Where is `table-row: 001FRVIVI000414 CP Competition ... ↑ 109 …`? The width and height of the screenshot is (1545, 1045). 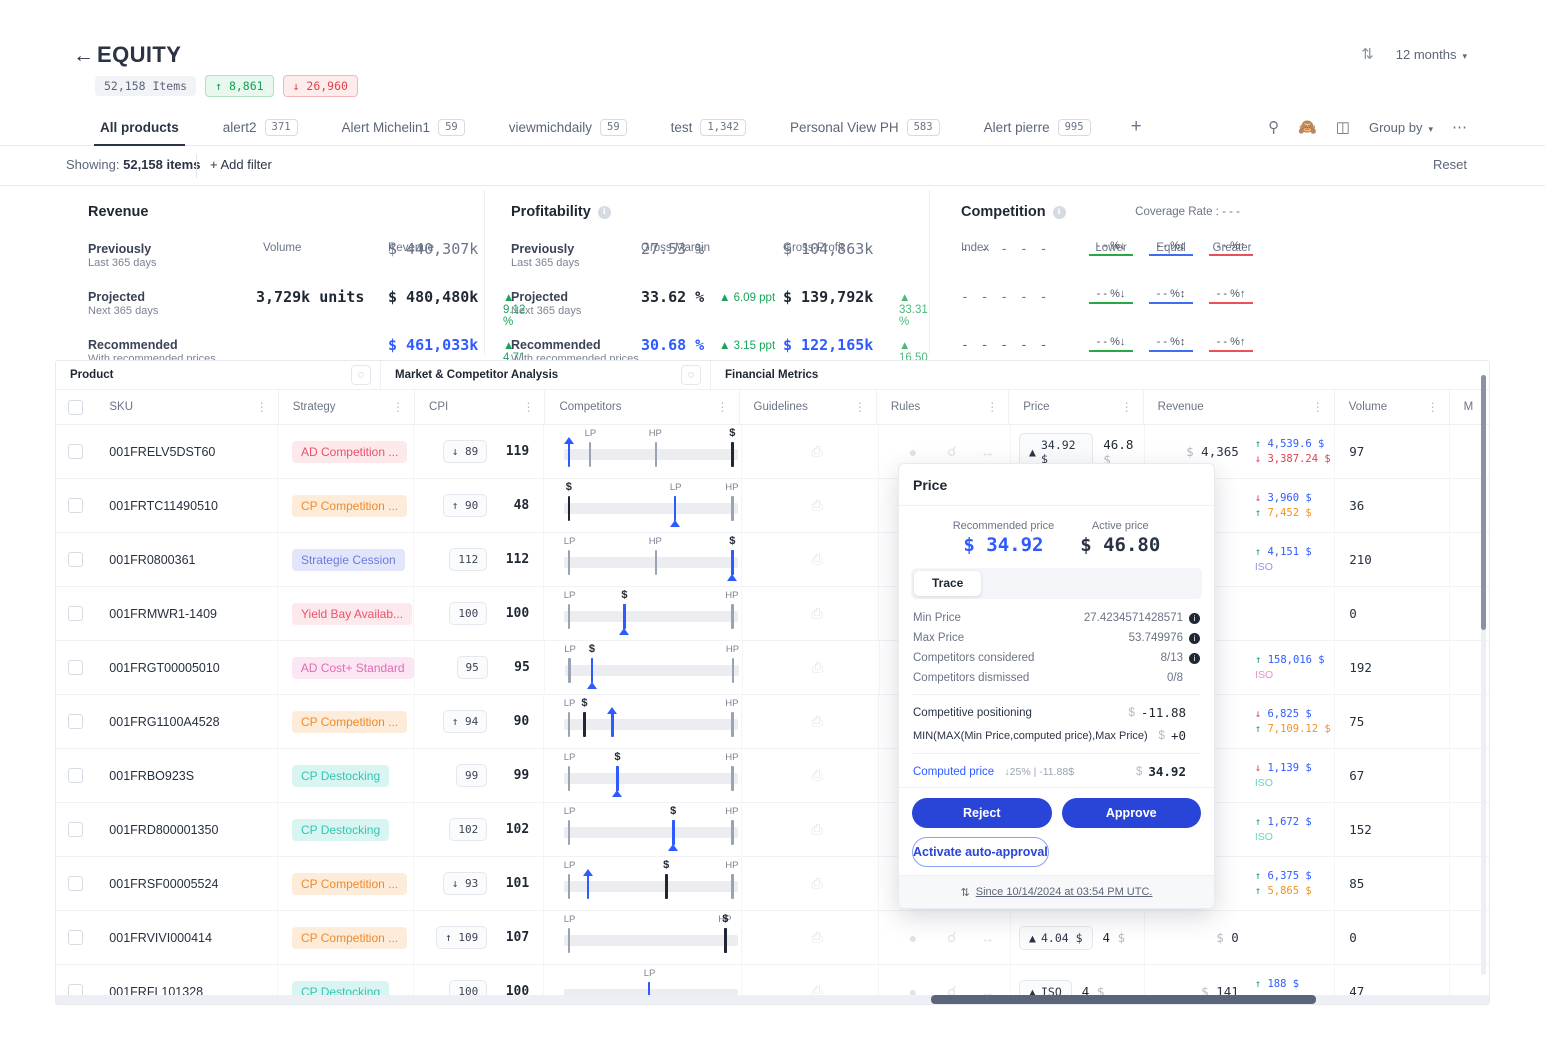 table-row: 001FRVIVI000414 CP Competition ... ↑ 109 … is located at coordinates (772, 937).